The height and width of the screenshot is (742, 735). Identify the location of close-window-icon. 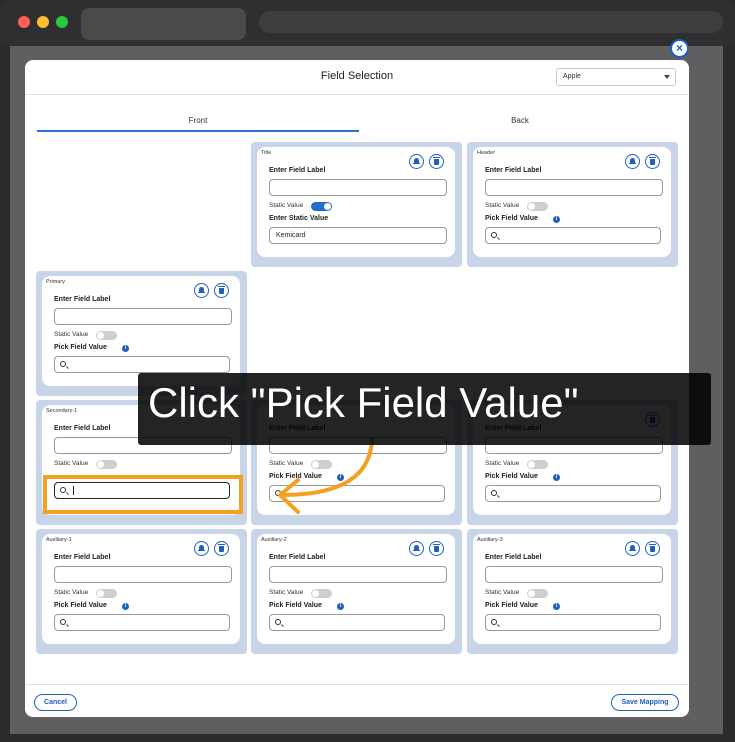
(24, 22).